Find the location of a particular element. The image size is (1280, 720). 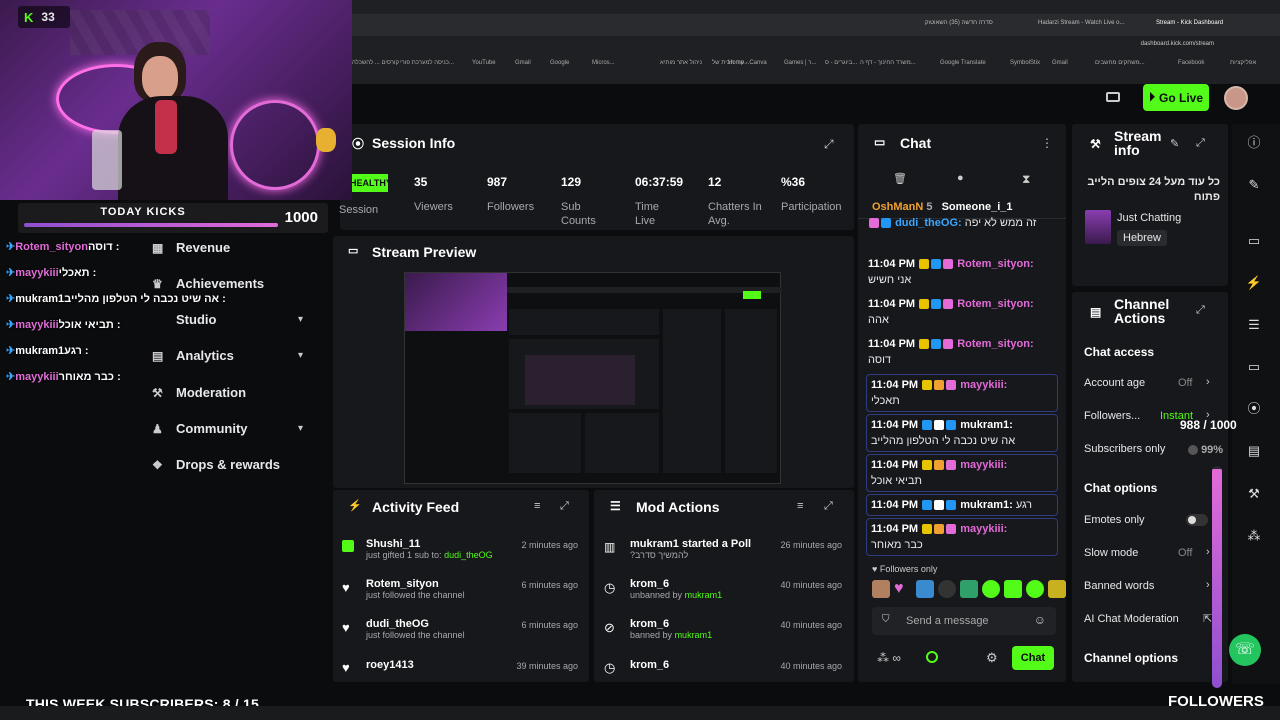

nav-achievements: ♛ Achievements is located at coordinates (208, 283).